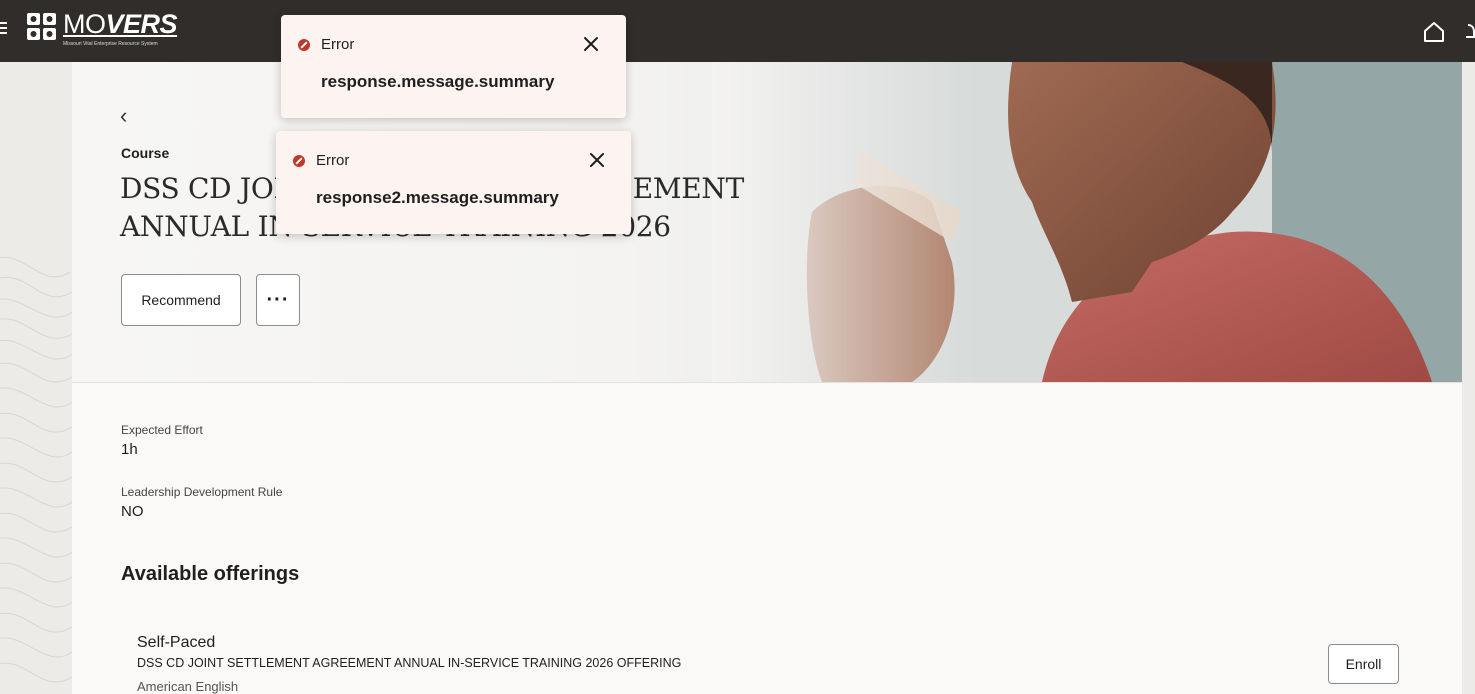 This screenshot has width=1475, height=694. I want to click on error-toast: Error response.message.summary, so click(453, 66).